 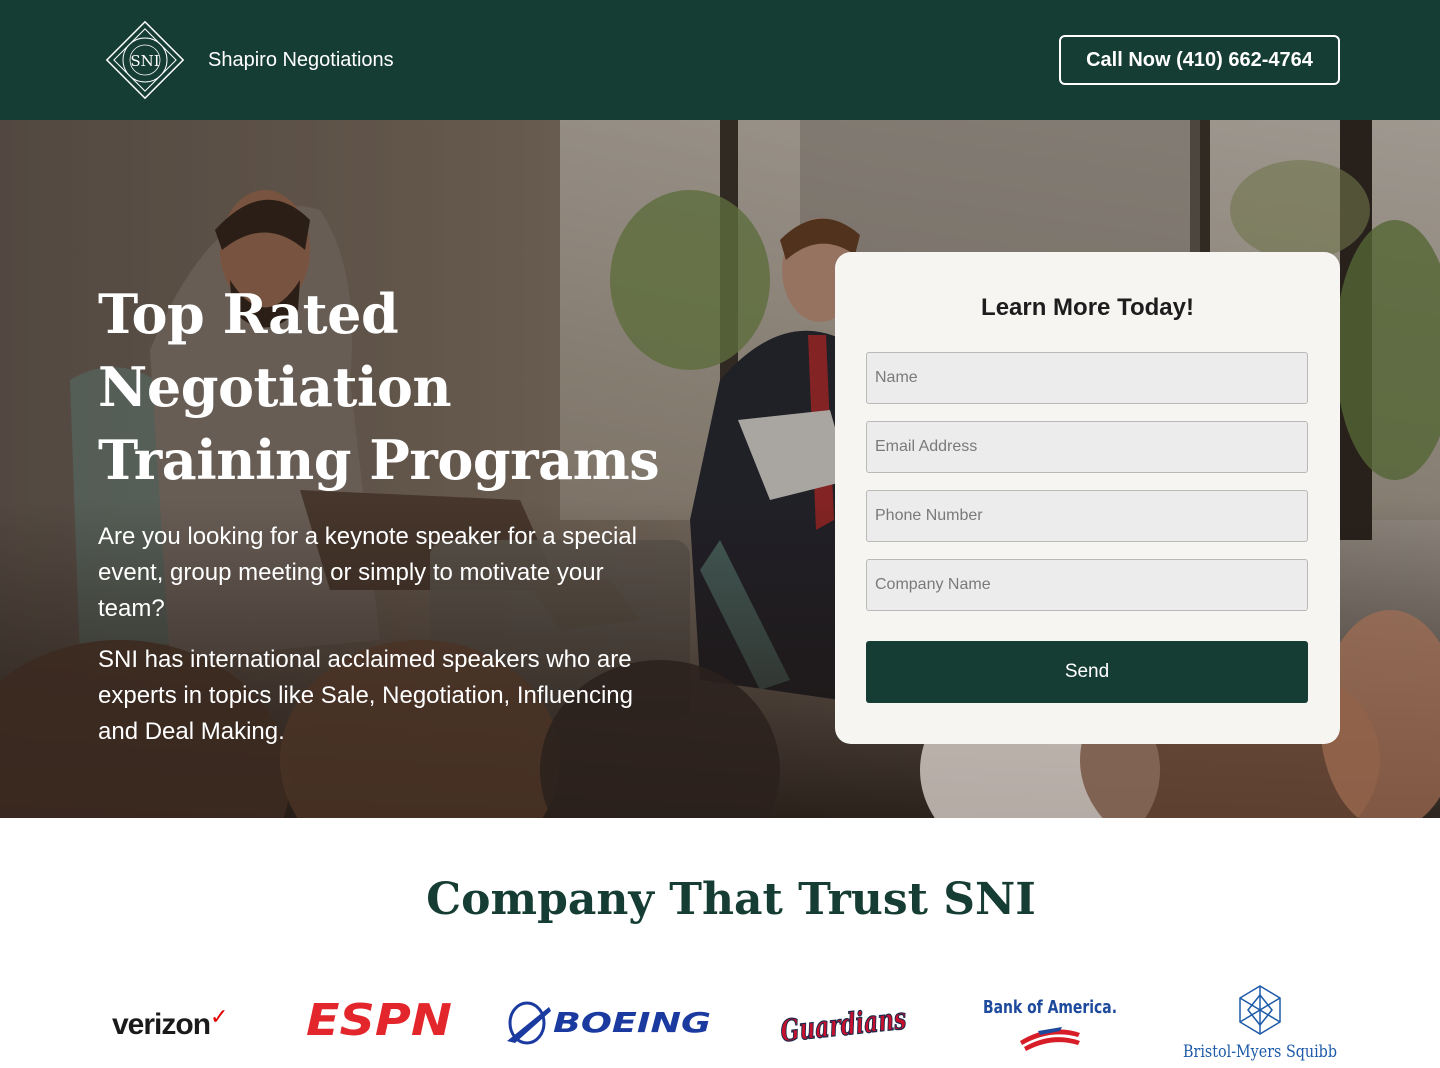 I want to click on brand-name: Shapiro Negotiations, so click(x=301, y=60).